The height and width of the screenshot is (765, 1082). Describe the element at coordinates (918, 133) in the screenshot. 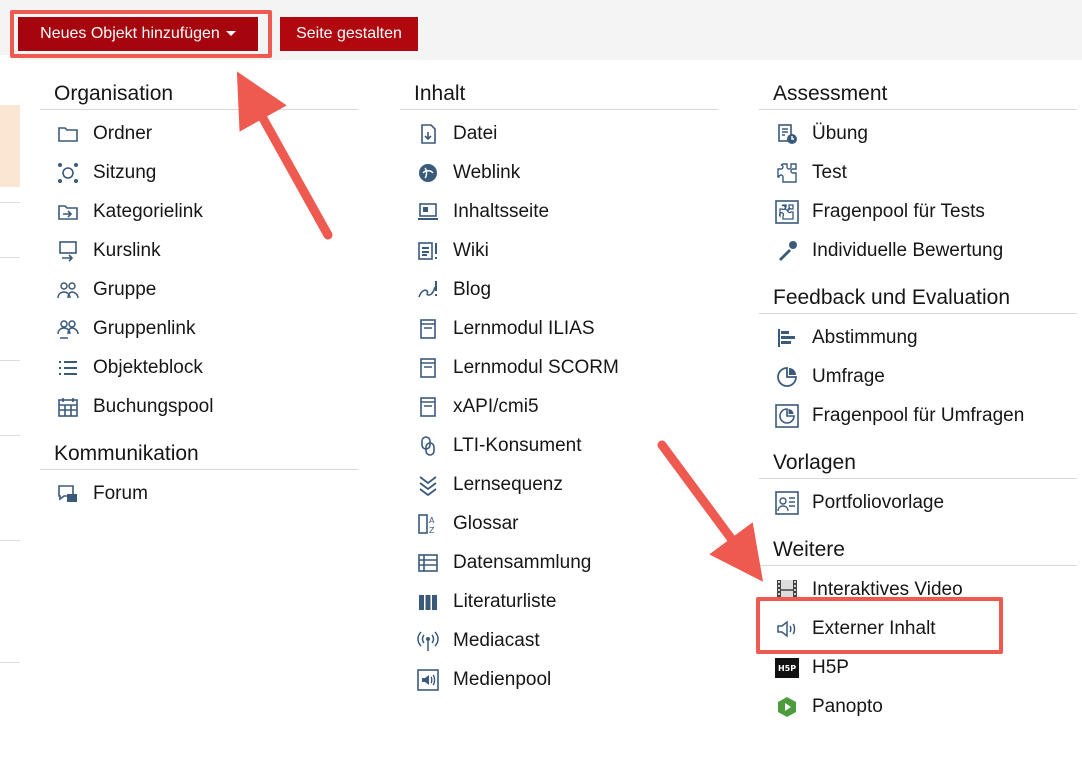

I see `menu-item-übung: Übung` at that location.